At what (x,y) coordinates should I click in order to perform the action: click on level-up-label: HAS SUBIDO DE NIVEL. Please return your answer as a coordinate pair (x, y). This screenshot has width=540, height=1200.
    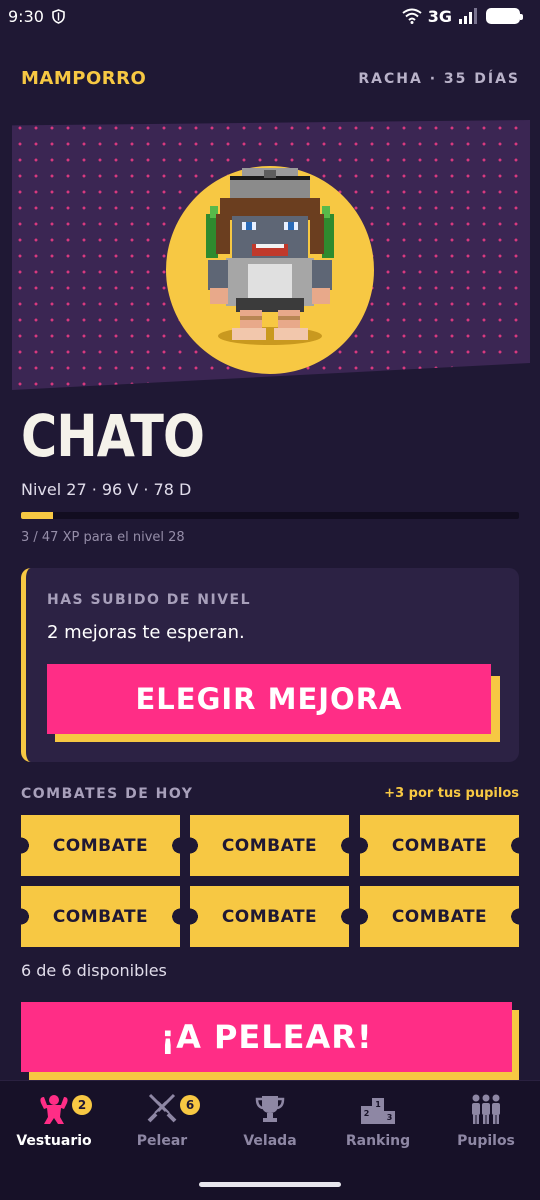
    Looking at the image, I should click on (149, 600).